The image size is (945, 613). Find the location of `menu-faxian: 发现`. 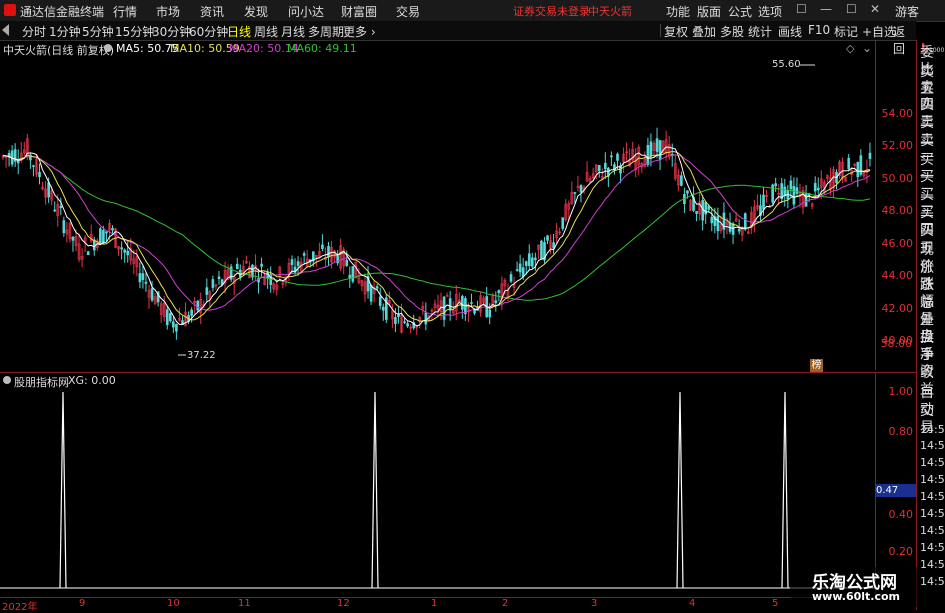

menu-faxian: 发现 is located at coordinates (256, 11).